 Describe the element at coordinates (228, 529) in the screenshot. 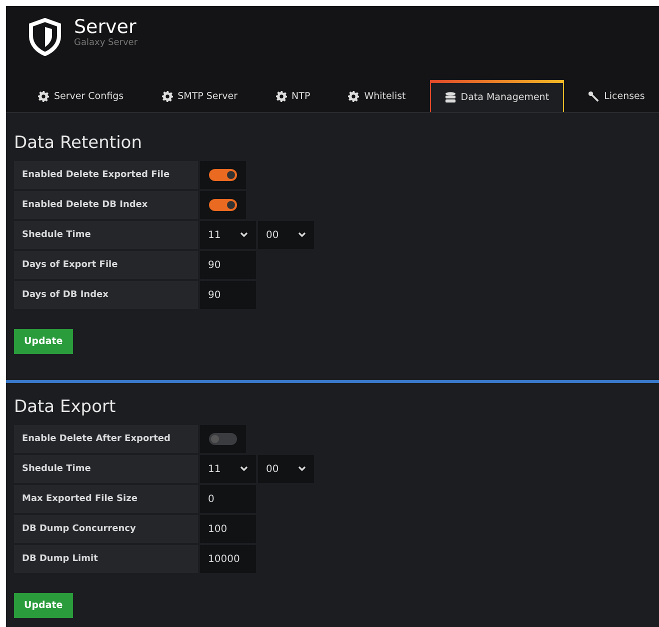

I see `input-field: 100` at that location.